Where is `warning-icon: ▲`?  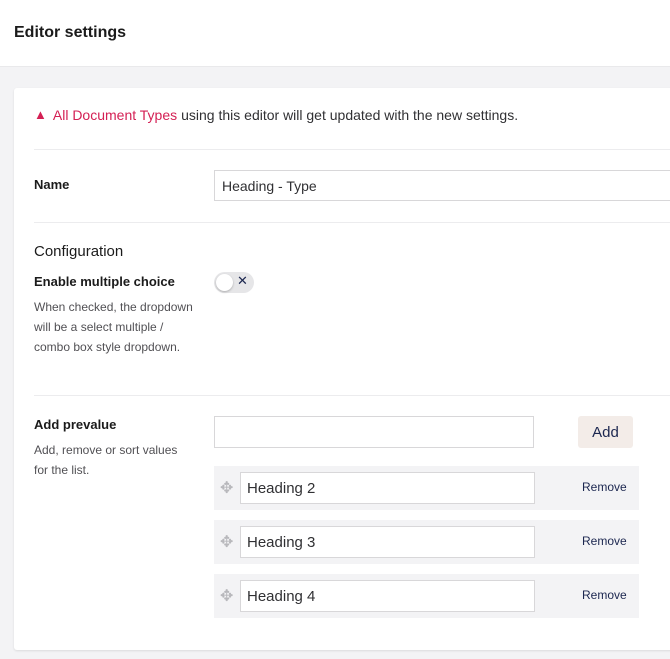 warning-icon: ▲ is located at coordinates (40, 114).